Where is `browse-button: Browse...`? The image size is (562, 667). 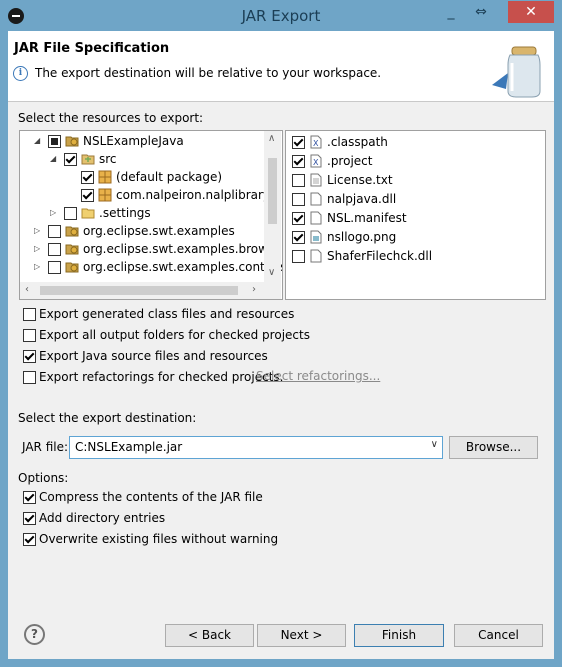
browse-button: Browse... is located at coordinates (493, 447).